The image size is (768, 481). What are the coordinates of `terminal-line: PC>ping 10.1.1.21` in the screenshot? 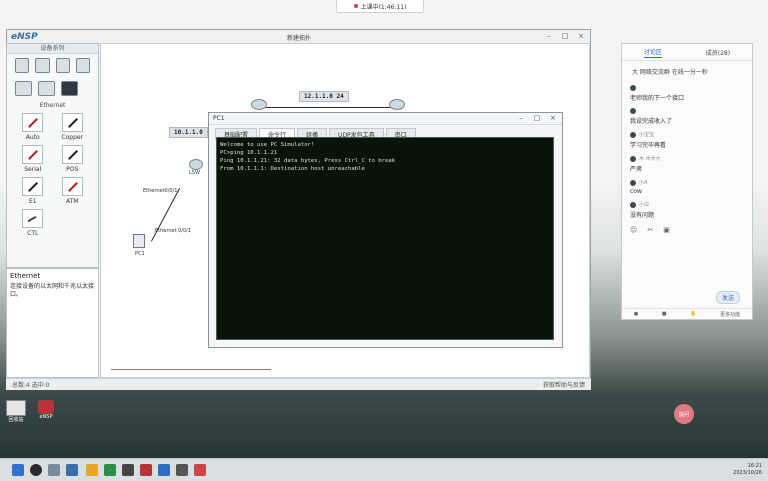 It's located at (249, 153).